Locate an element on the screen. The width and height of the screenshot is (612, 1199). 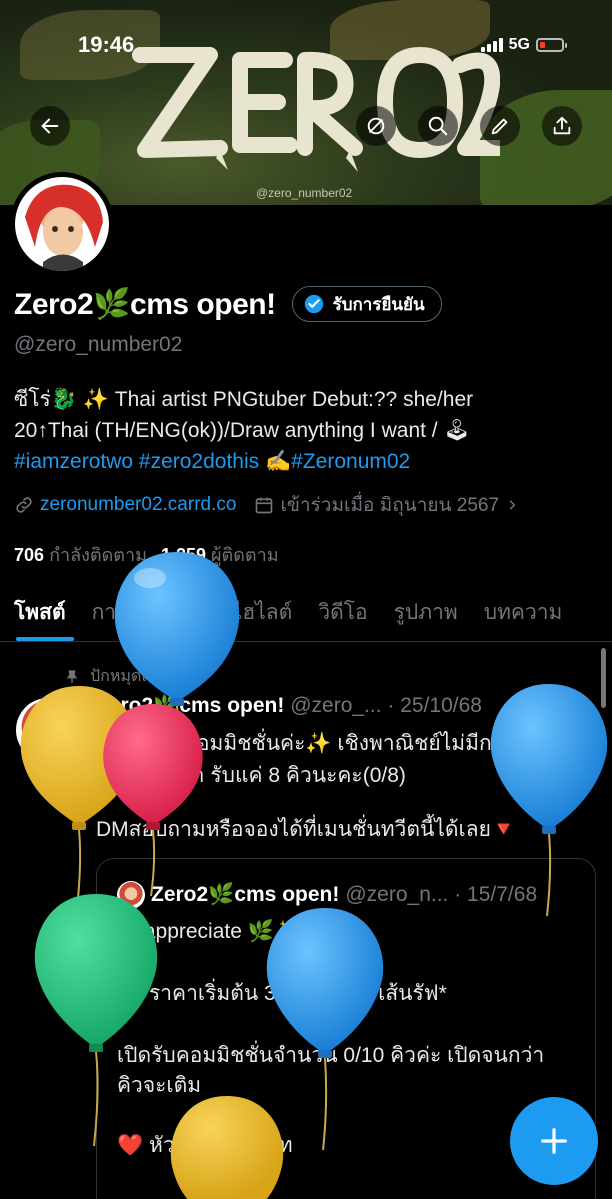
calendar-icon is located at coordinates (264, 505).